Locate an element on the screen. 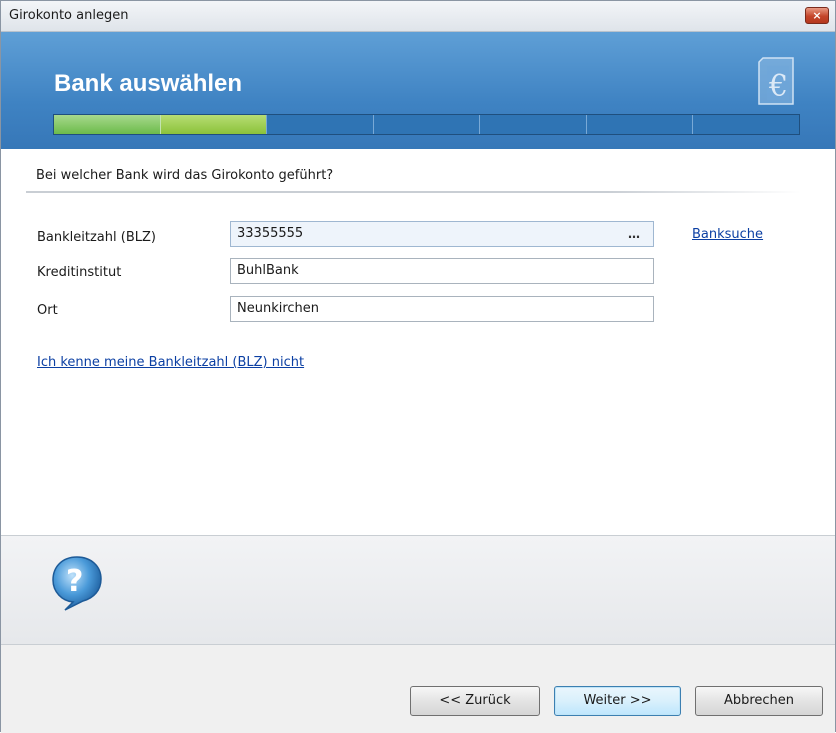 The image size is (836, 733). ort-label: Ort is located at coordinates (47, 310).